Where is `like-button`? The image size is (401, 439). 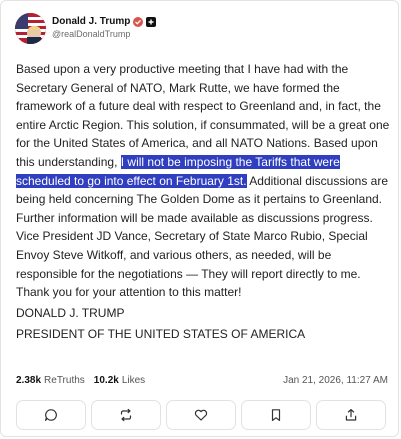
like-button is located at coordinates (201, 415).